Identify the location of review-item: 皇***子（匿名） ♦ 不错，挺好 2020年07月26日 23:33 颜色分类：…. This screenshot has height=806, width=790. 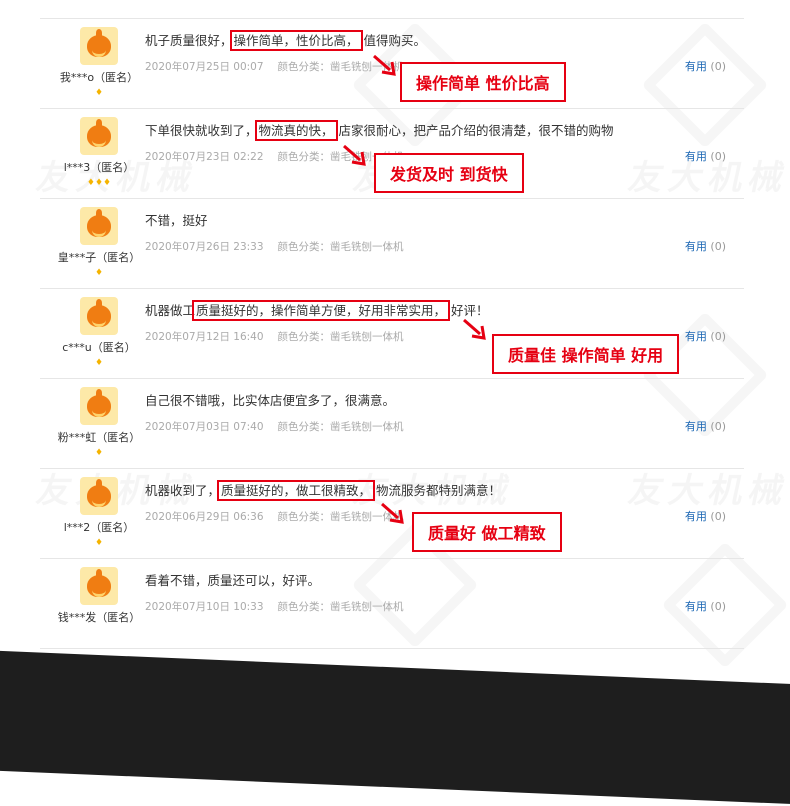
(392, 243).